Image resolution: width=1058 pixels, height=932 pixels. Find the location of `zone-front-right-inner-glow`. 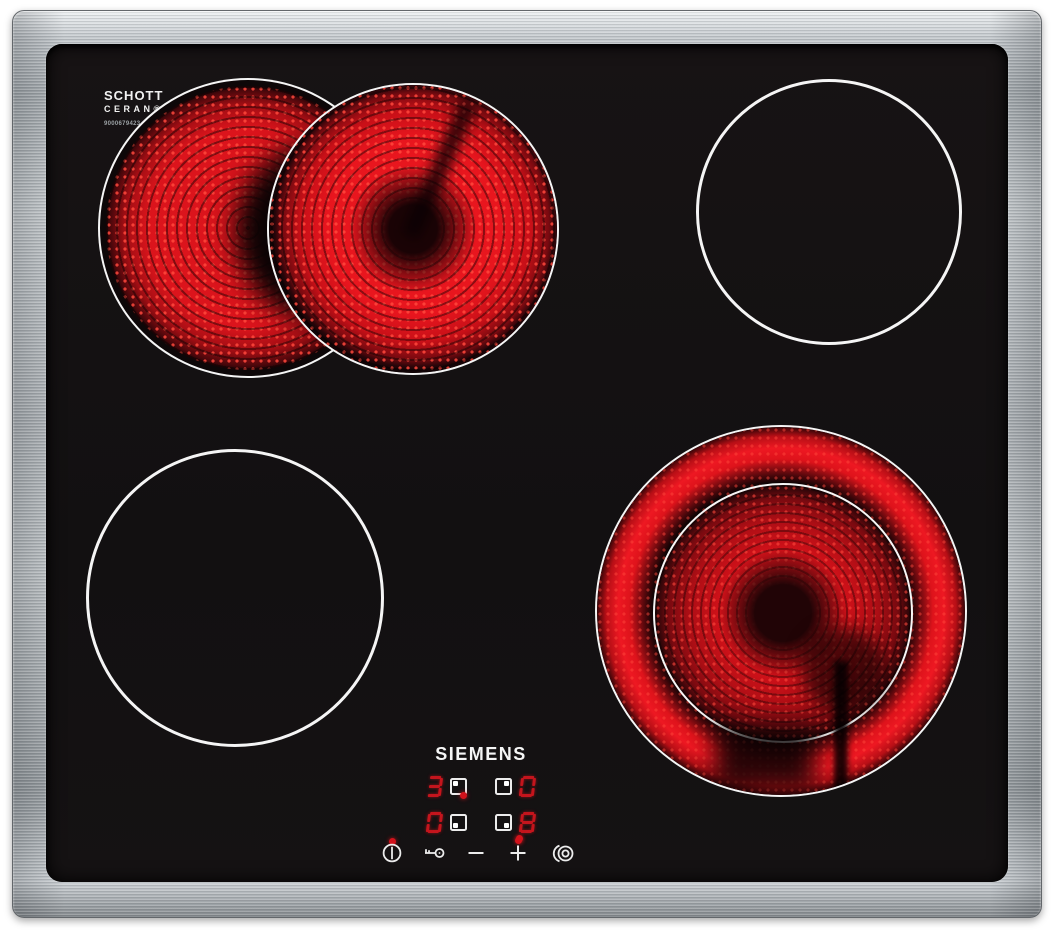

zone-front-right-inner-glow is located at coordinates (783, 639).